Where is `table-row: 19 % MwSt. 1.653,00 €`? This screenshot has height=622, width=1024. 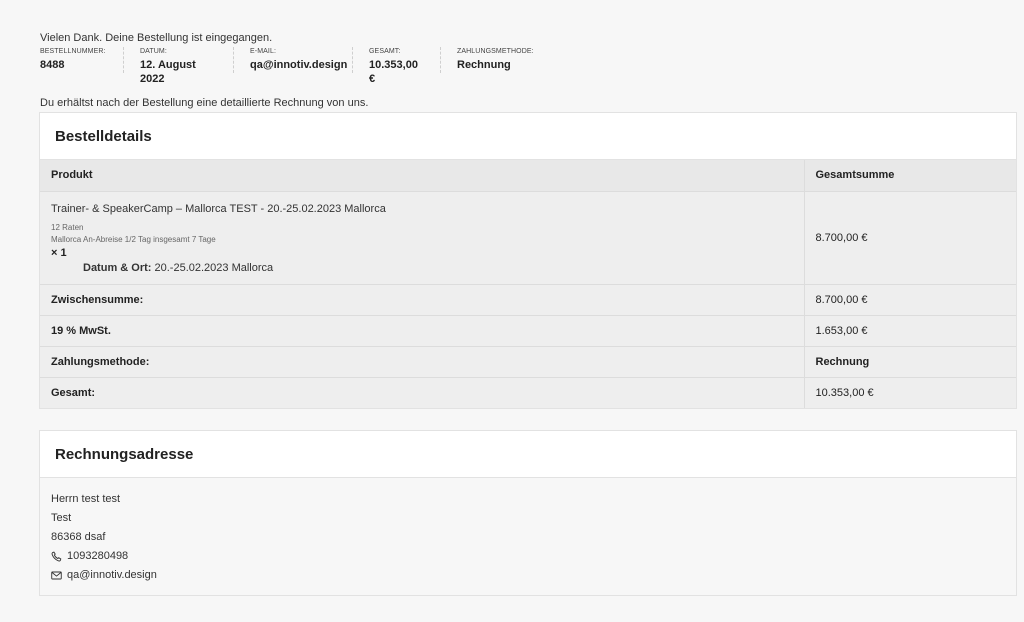
table-row: 19 % MwSt. 1.653,00 € is located at coordinates (528, 331).